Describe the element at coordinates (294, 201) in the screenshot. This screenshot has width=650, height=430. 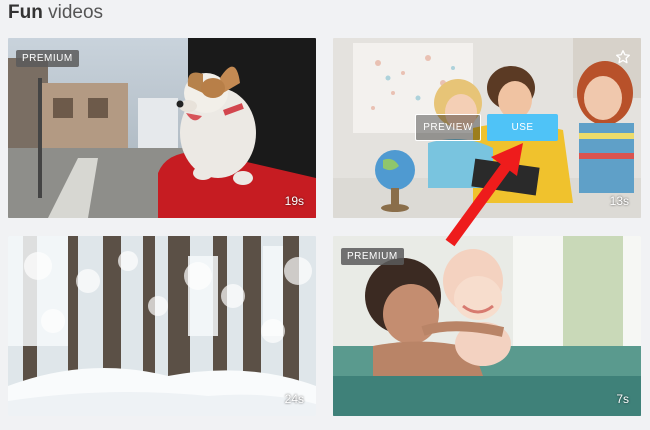
I see `video-duration: 19s` at that location.